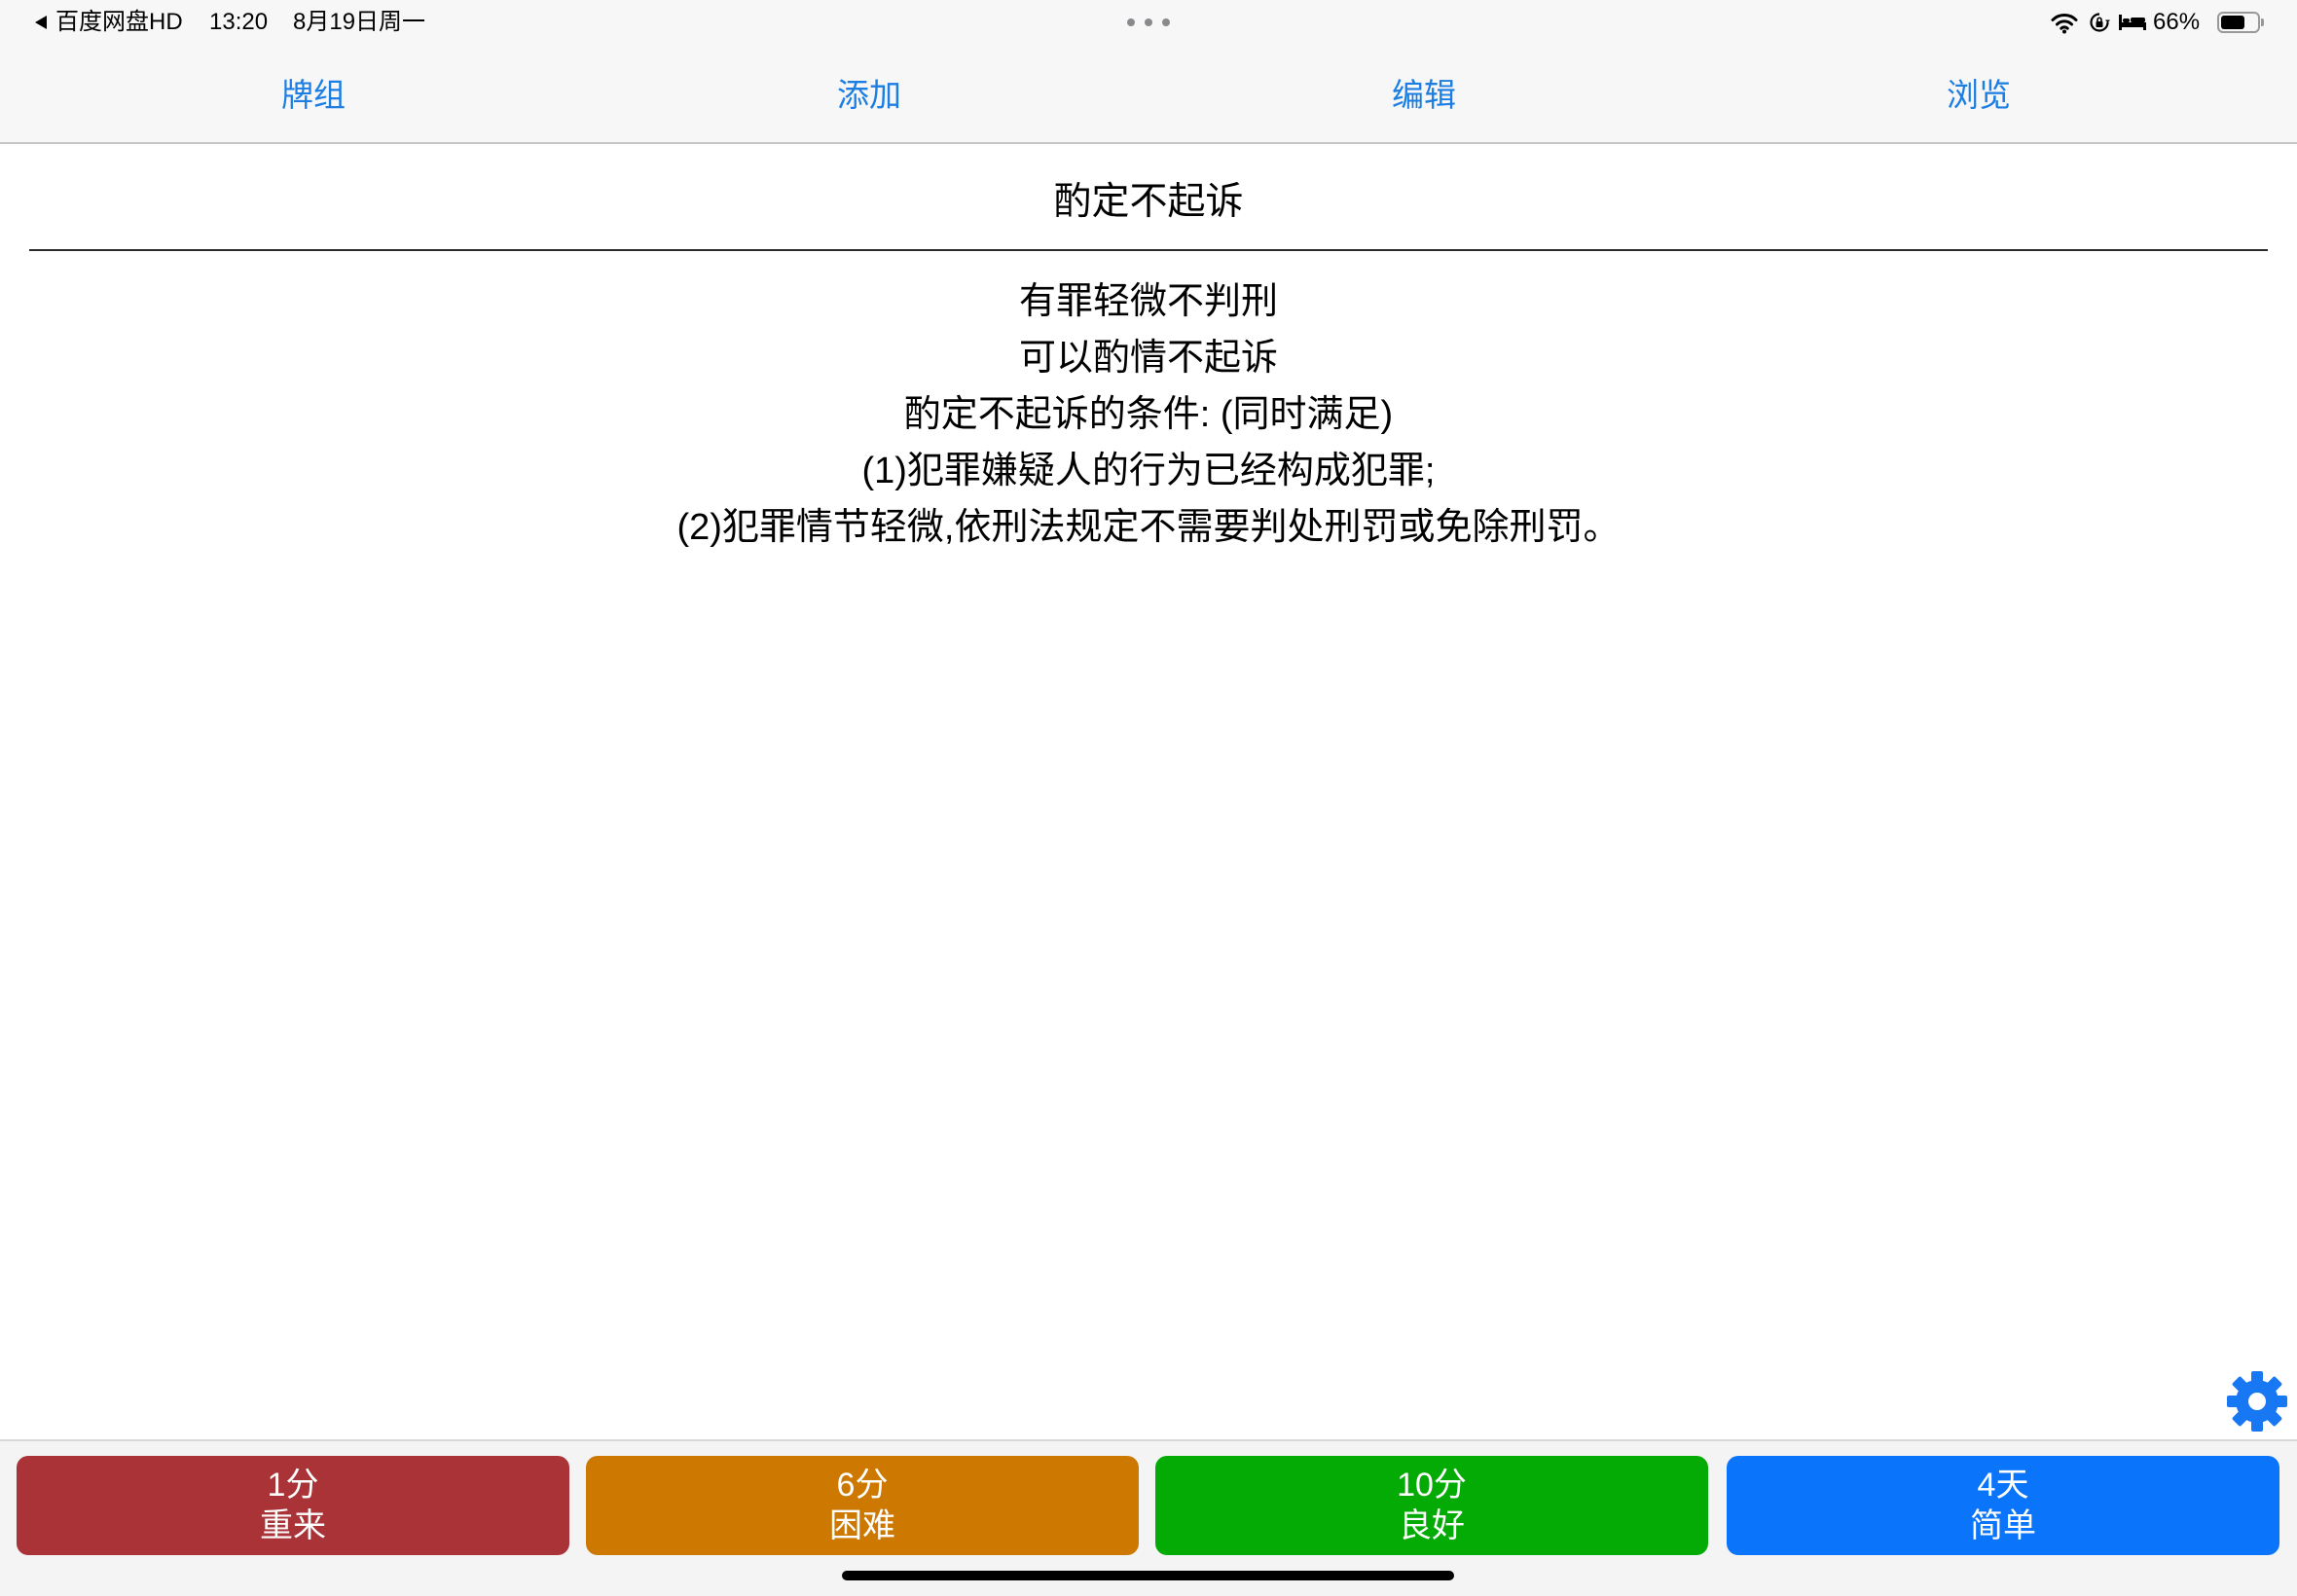  I want to click on easy-interval: 4天, so click(2003, 1485).